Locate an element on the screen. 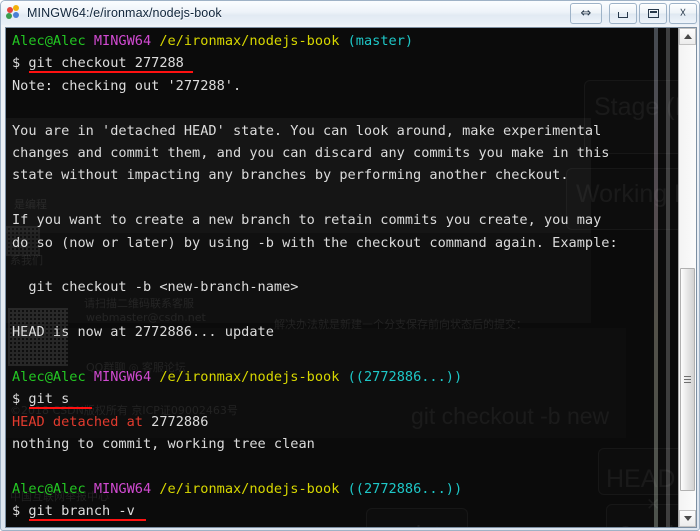 The width and height of the screenshot is (700, 531). terminal-line: $ git s is located at coordinates (343, 399).